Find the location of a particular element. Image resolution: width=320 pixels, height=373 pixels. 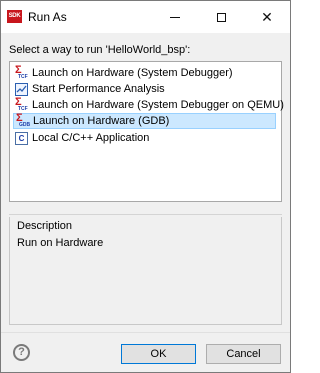

close-button: ✕ is located at coordinates (267, 17).